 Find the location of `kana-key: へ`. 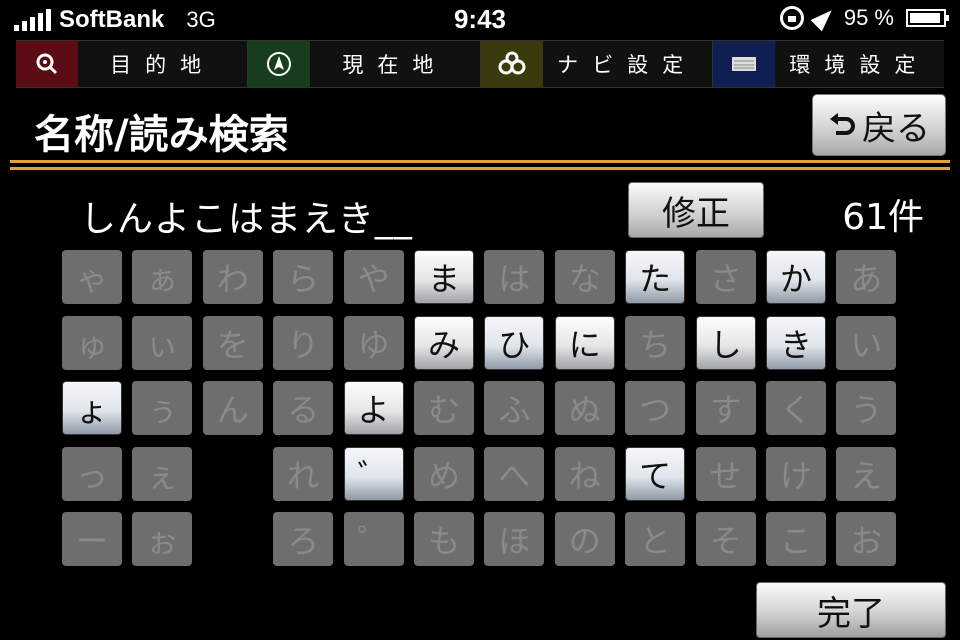

kana-key: へ is located at coordinates (514, 473).